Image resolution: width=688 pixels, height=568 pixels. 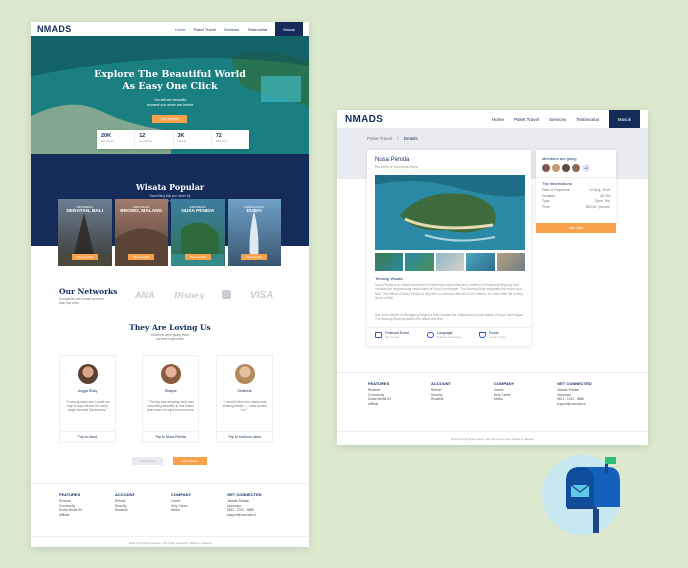 What do you see at coordinates (189, 295) in the screenshot?
I see `brand-disney-logo: Disney` at bounding box center [189, 295].